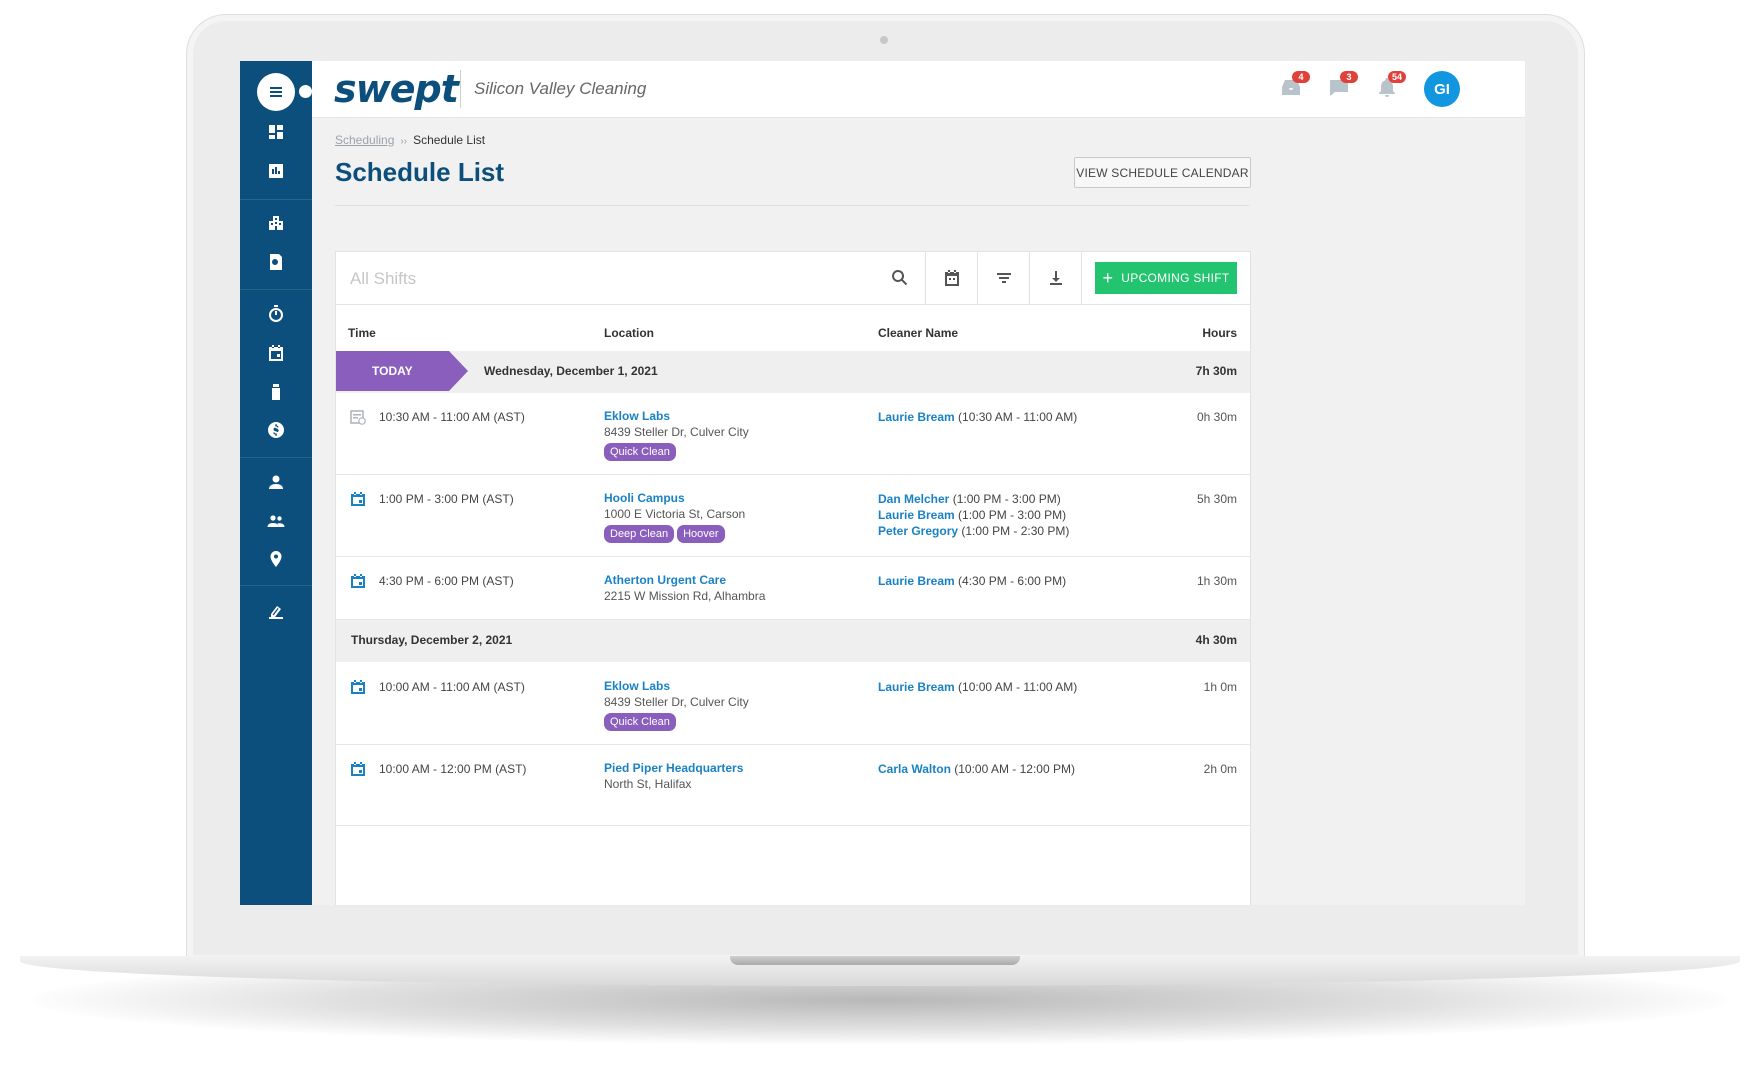 The width and height of the screenshot is (1761, 1080). I want to click on messages-button: 3, so click(1342, 88).